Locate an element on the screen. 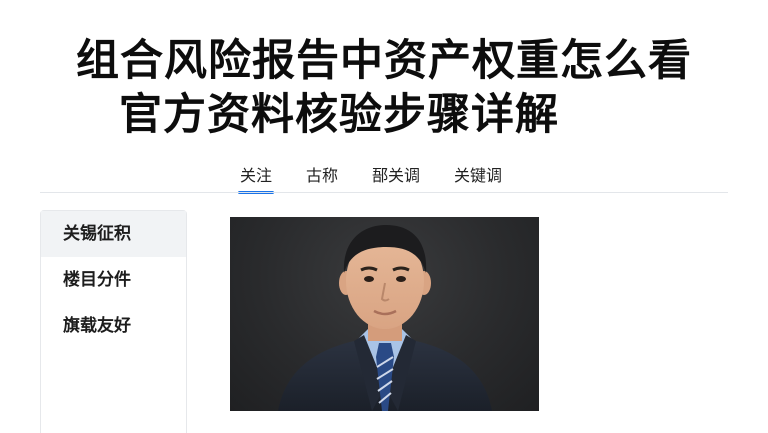 The height and width of the screenshot is (433, 768). sidebar-item-1: 关锡征积 is located at coordinates (113, 234).